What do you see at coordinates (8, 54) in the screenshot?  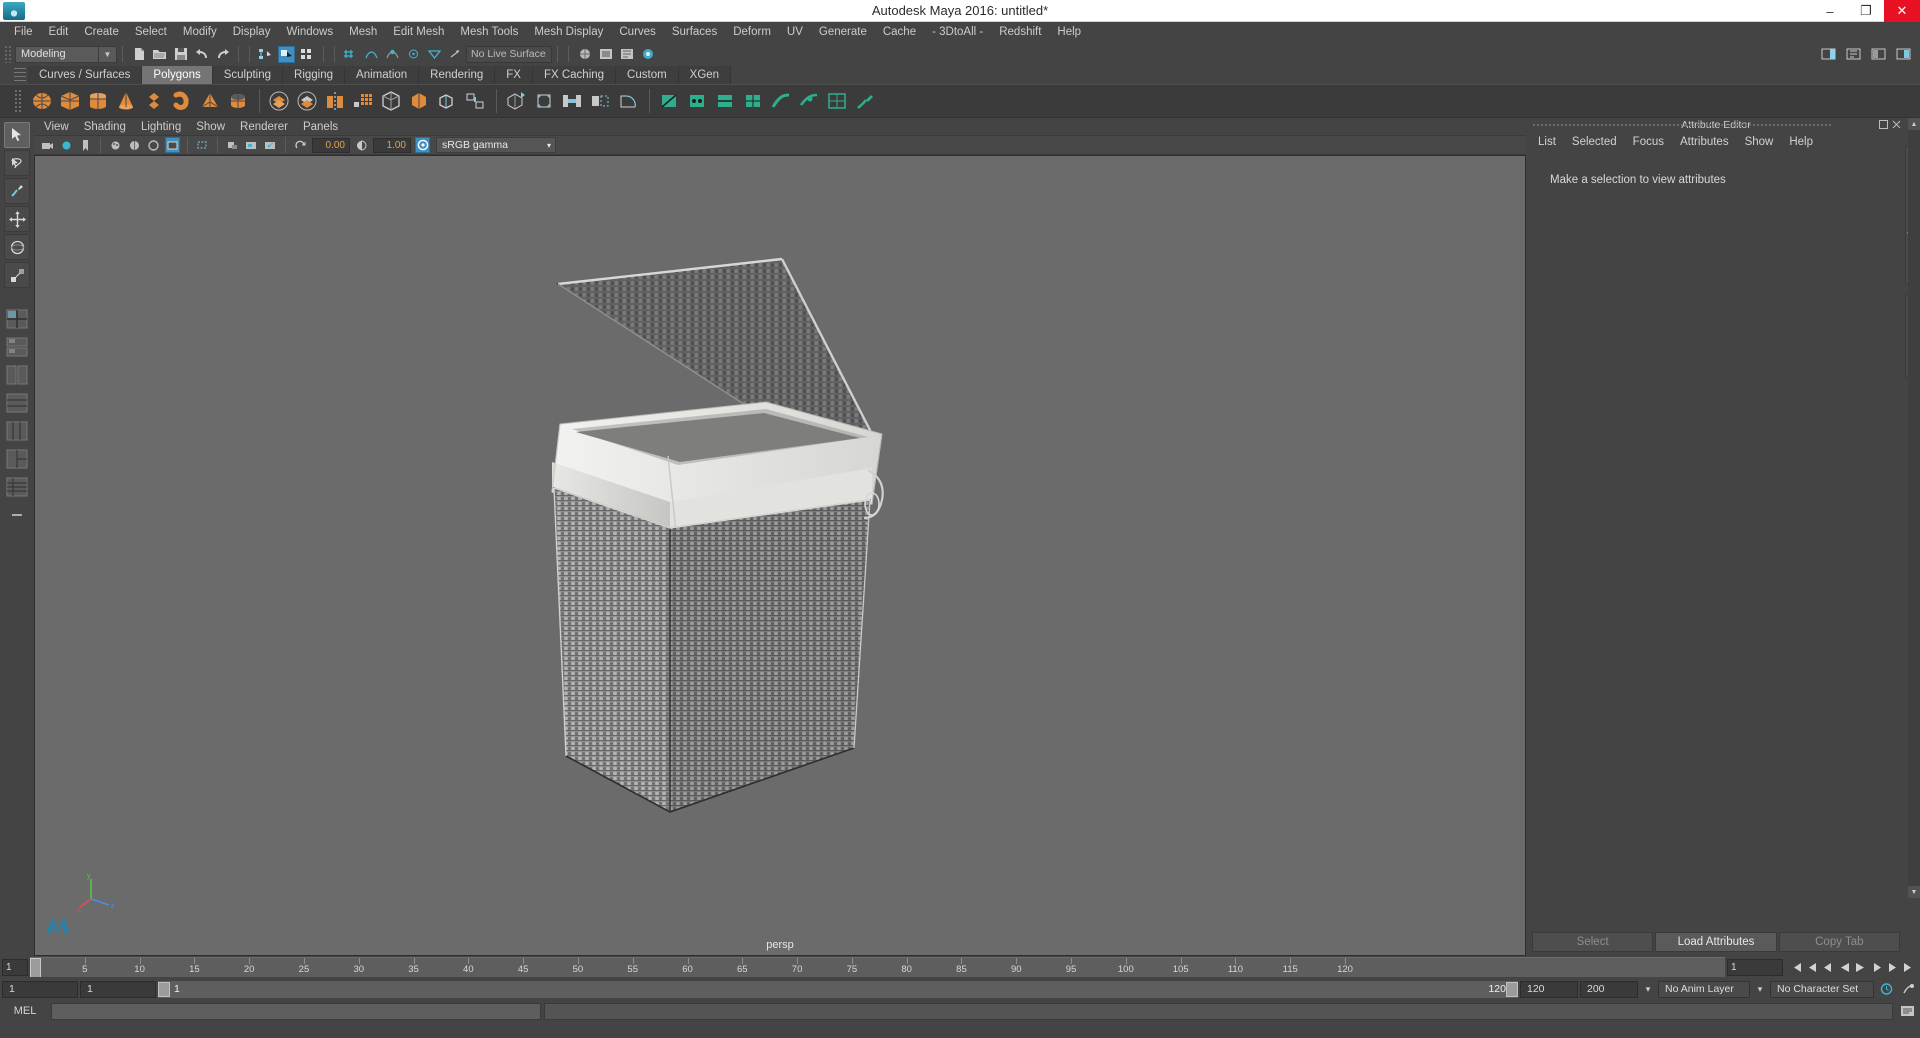 I see `statusline-grip` at bounding box center [8, 54].